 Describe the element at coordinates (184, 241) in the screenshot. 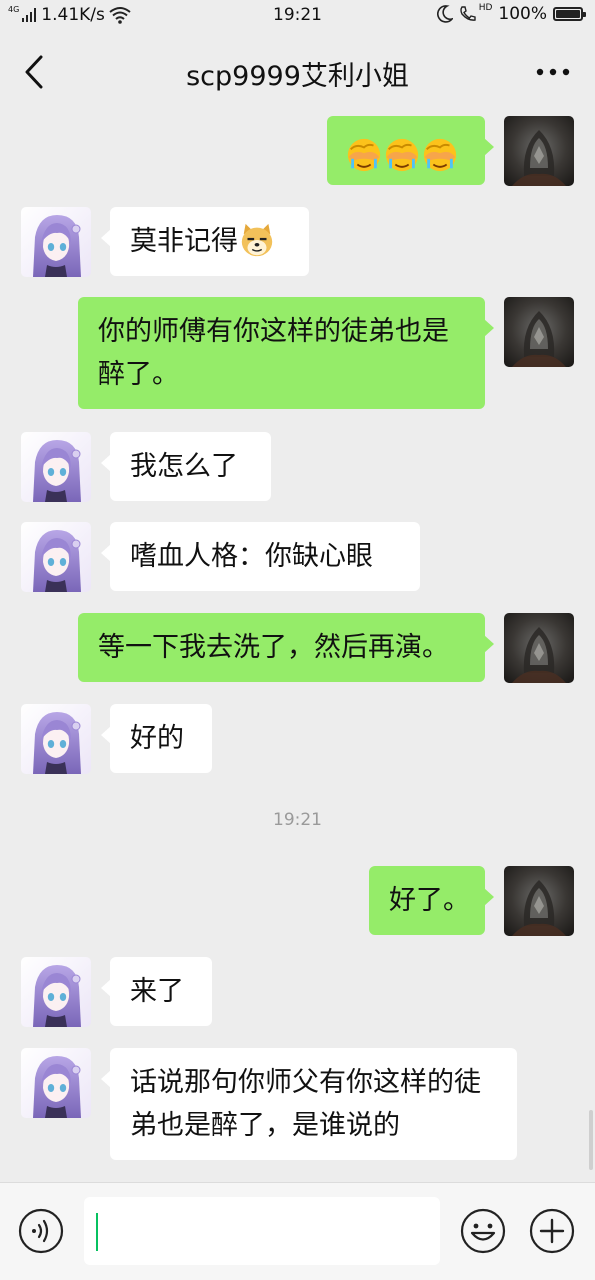

I see `message-text: 莫非记得` at that location.